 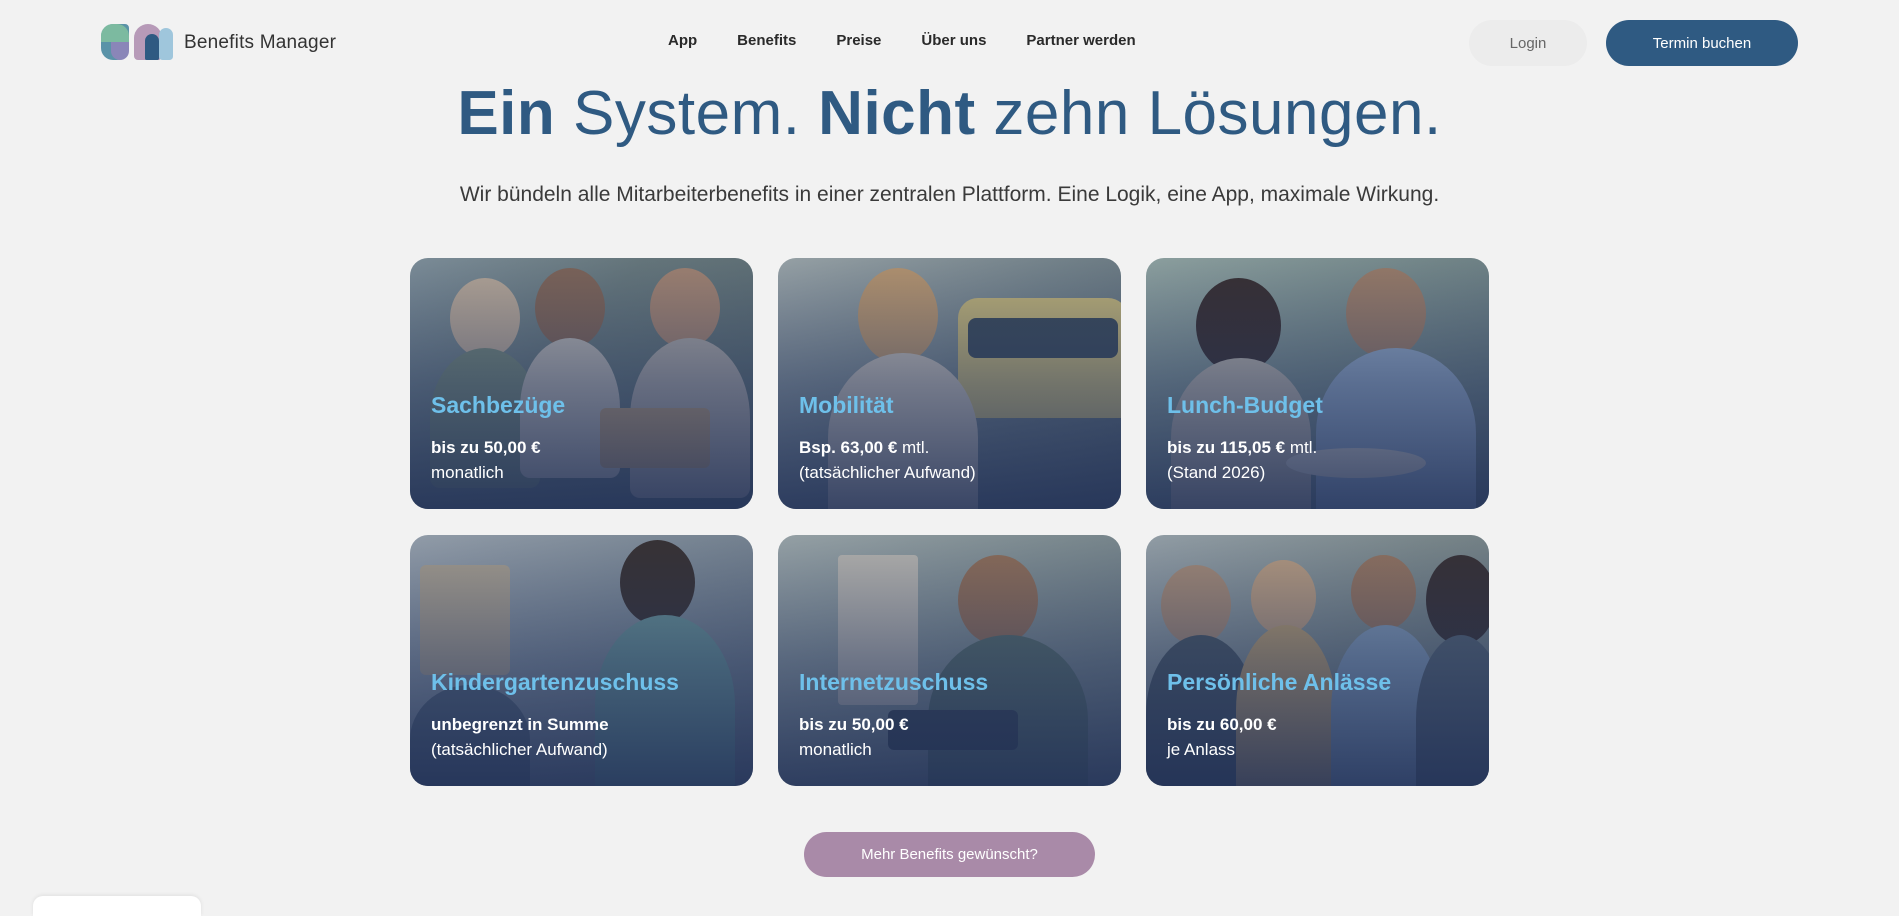 I want to click on more-benefits-button: Mehr Benefits gewünscht?, so click(x=949, y=854).